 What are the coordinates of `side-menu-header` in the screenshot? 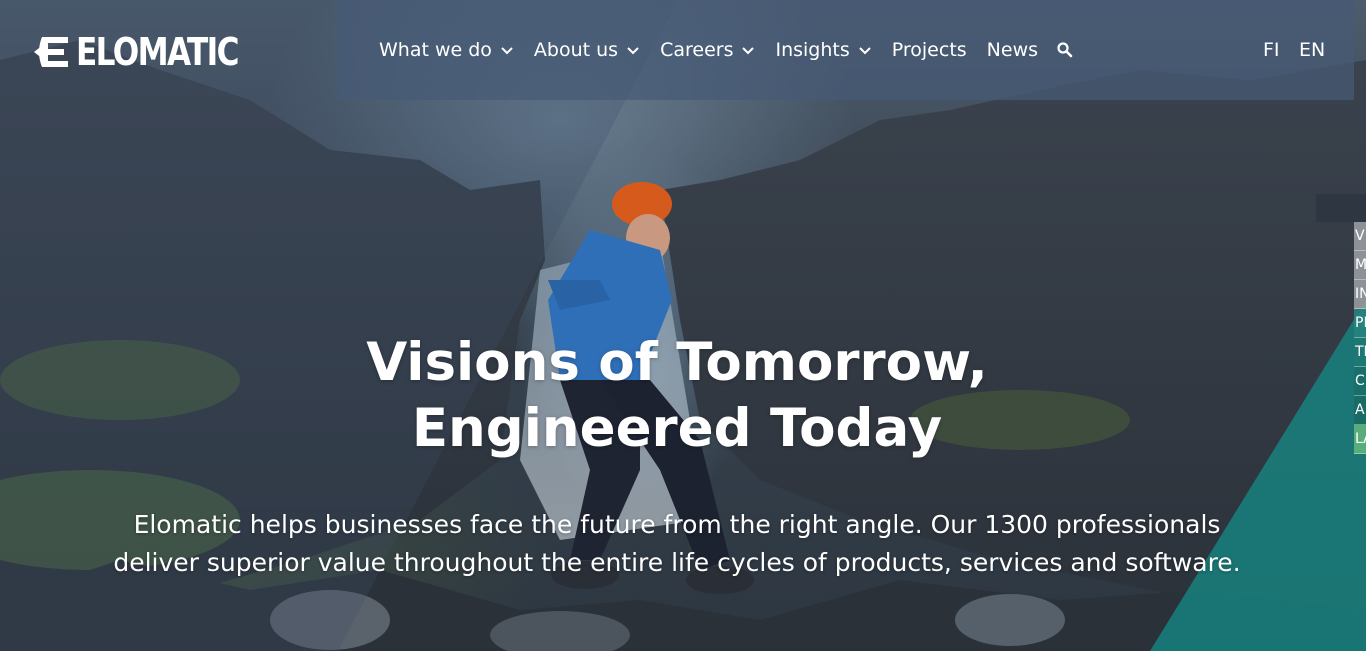 It's located at (1341, 208).